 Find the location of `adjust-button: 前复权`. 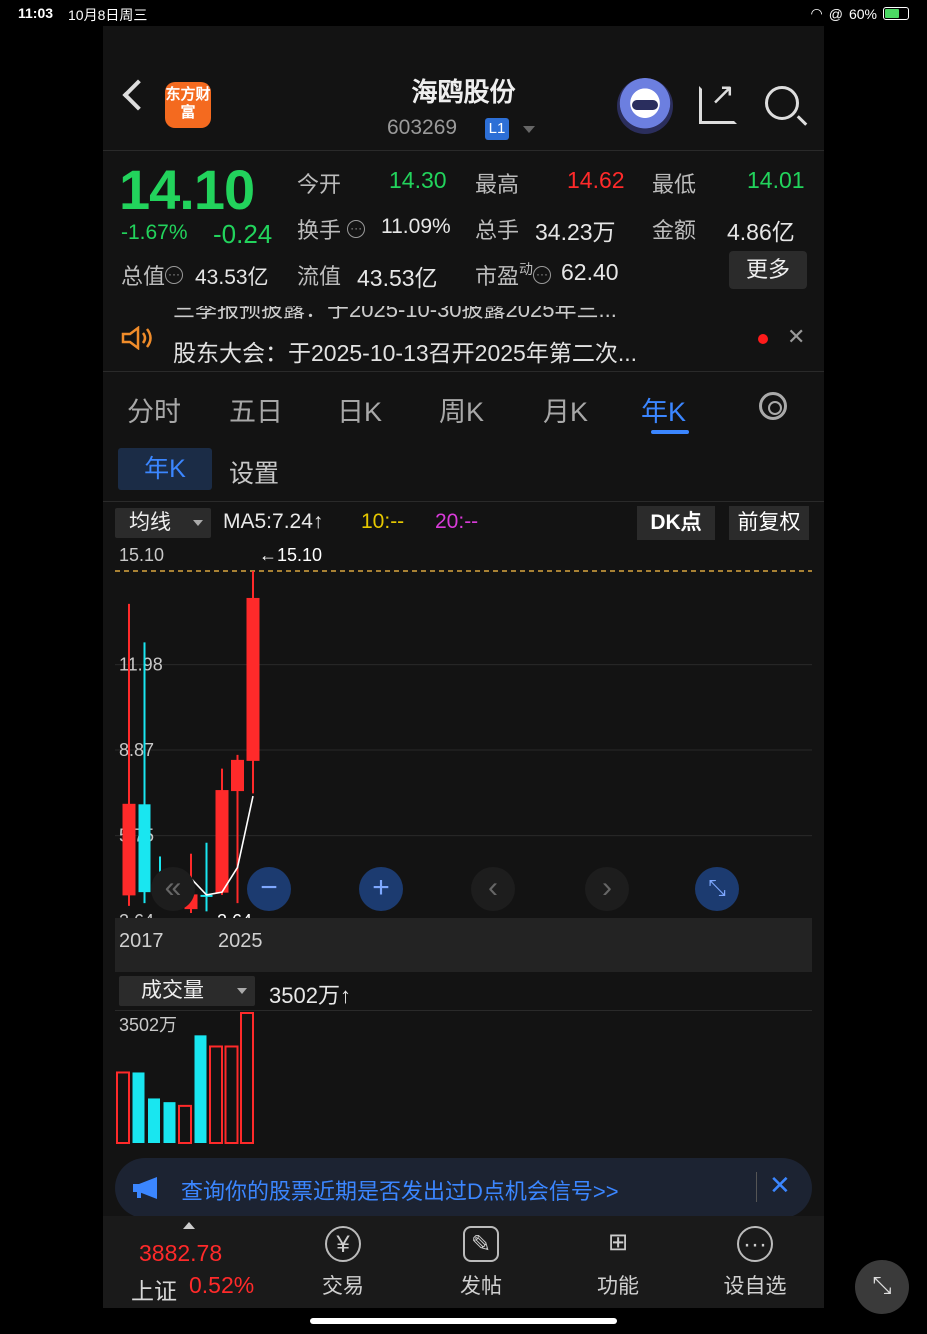

adjust-button: 前复权 is located at coordinates (769, 523).